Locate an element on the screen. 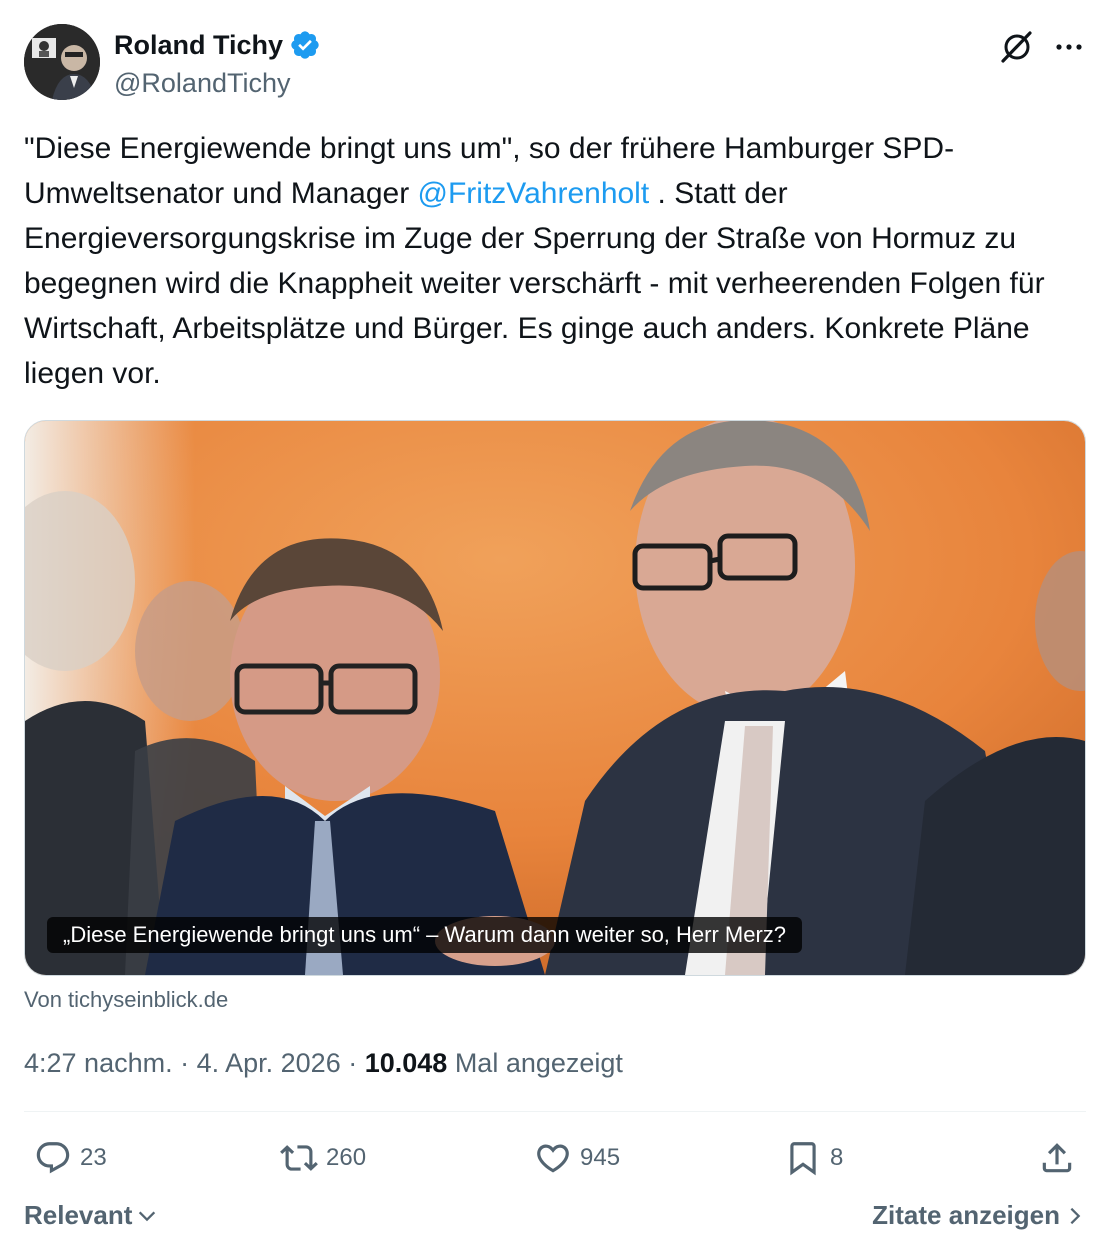  divider is located at coordinates (555, 1111).